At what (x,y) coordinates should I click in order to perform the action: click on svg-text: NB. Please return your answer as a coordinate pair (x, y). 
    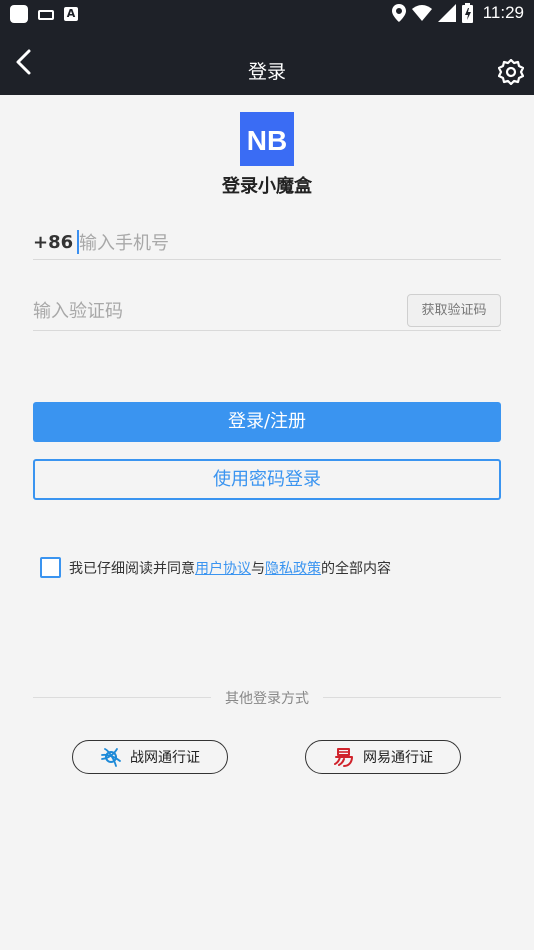
    Looking at the image, I should click on (267, 140).